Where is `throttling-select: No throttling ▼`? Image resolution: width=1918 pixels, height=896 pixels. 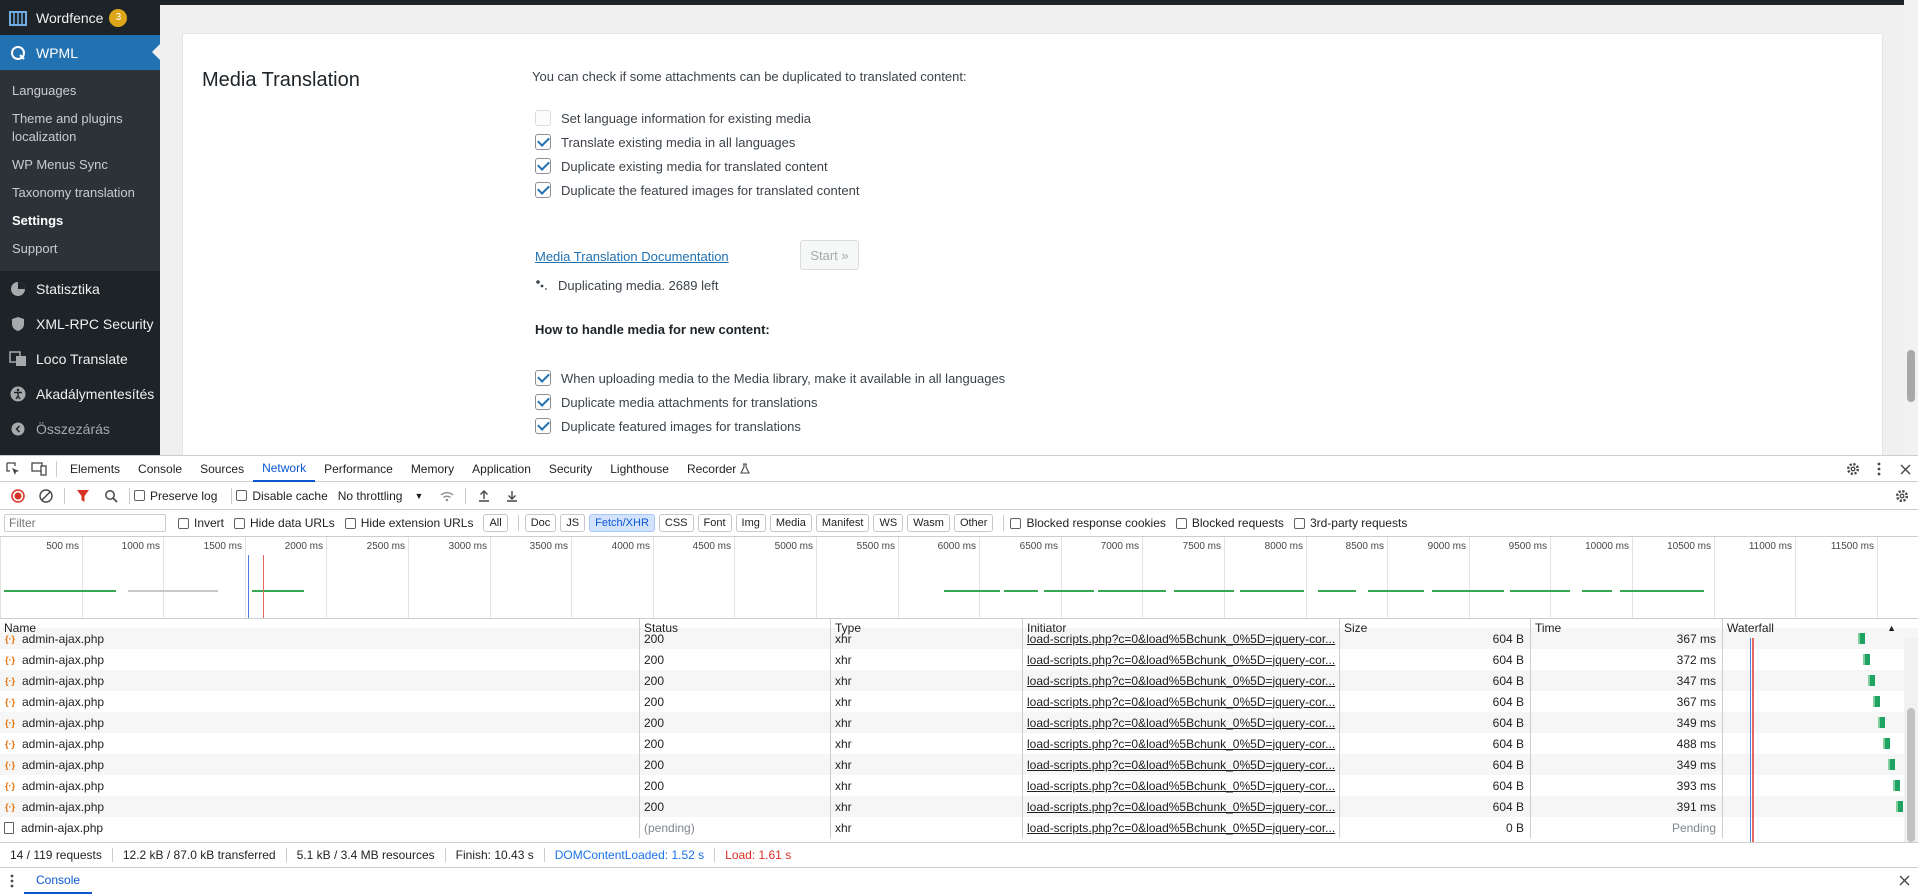 throttling-select: No throttling ▼ is located at coordinates (381, 496).